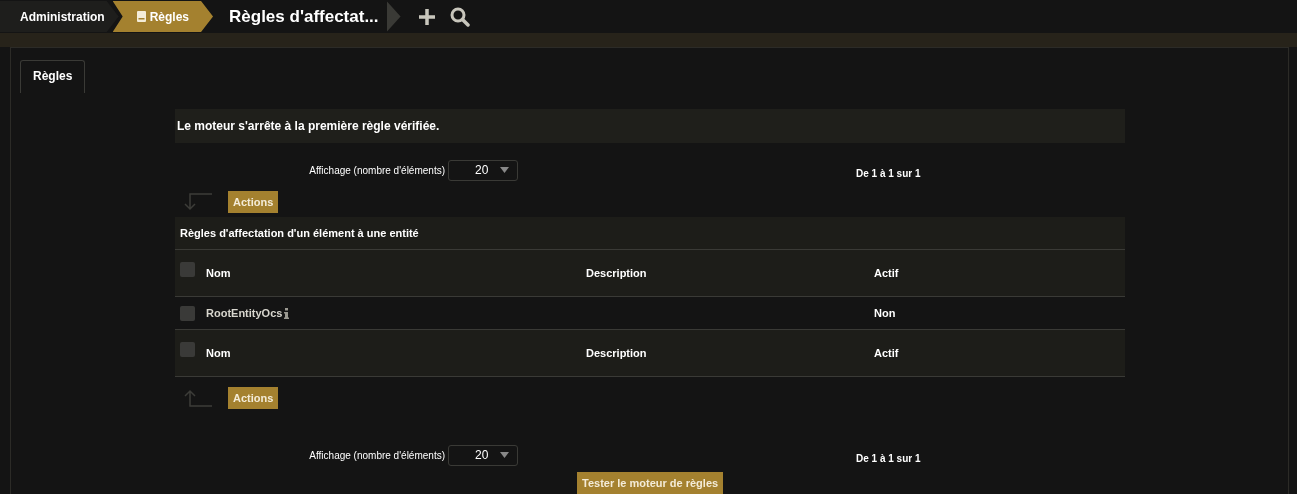 The width and height of the screenshot is (1297, 494). What do you see at coordinates (459, 16) in the screenshot?
I see `search-icon` at bounding box center [459, 16].